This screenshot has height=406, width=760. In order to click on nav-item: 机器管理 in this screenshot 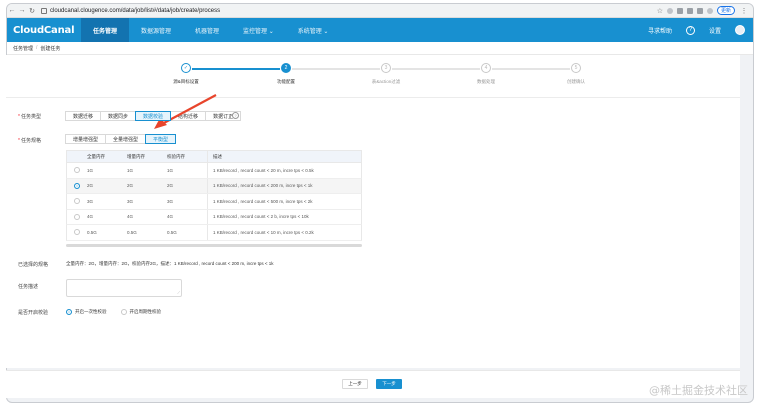, I will do `click(207, 30)`.